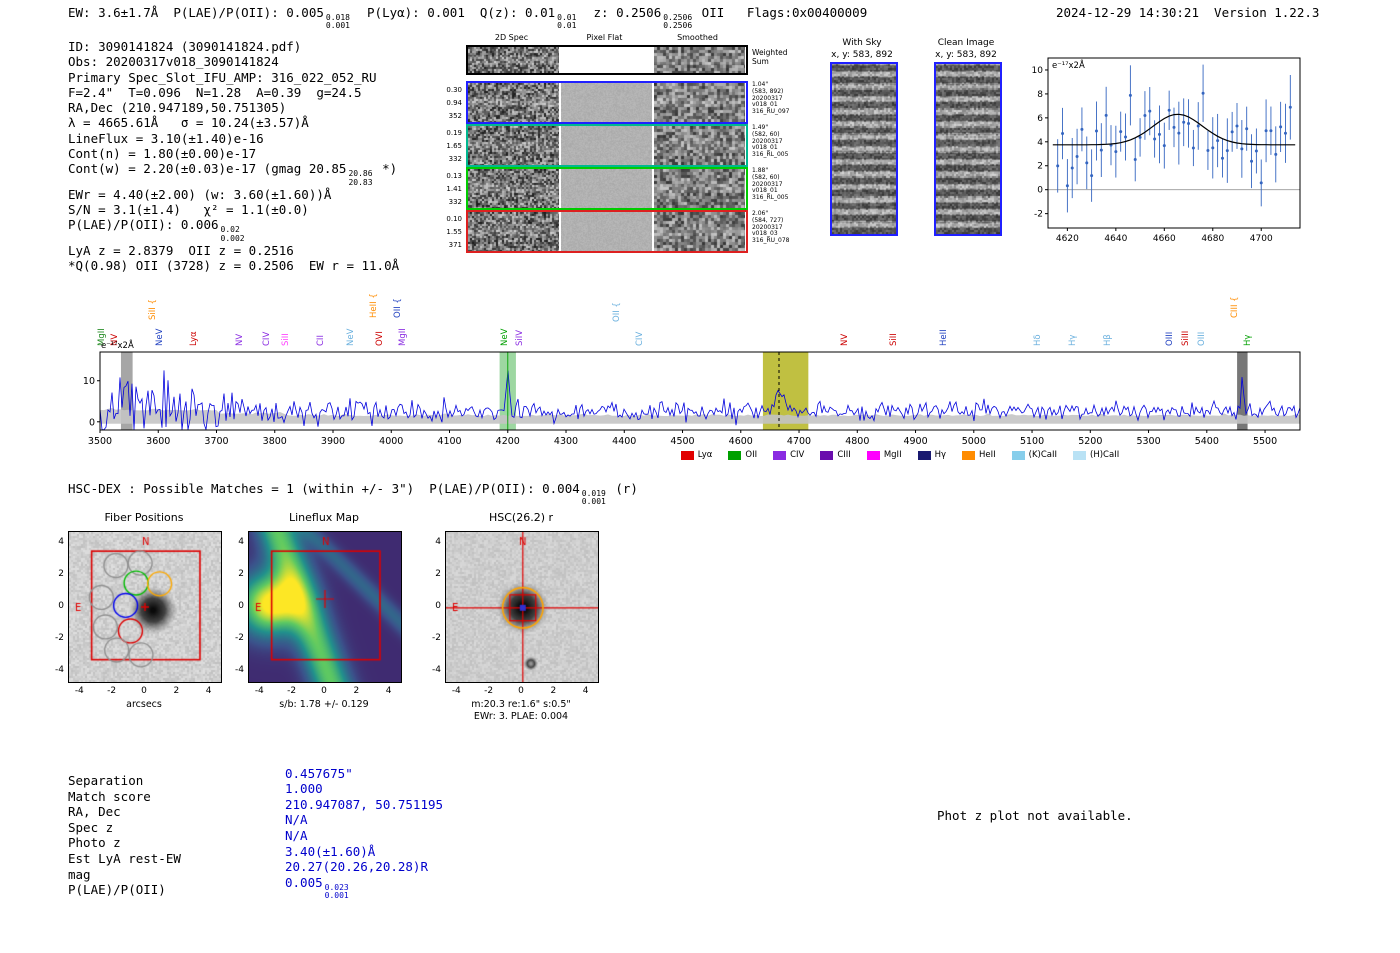 The height and width of the screenshot is (953, 1400). What do you see at coordinates (1090, 441) in the screenshot?
I see `svg-text: 5200` at bounding box center [1090, 441].